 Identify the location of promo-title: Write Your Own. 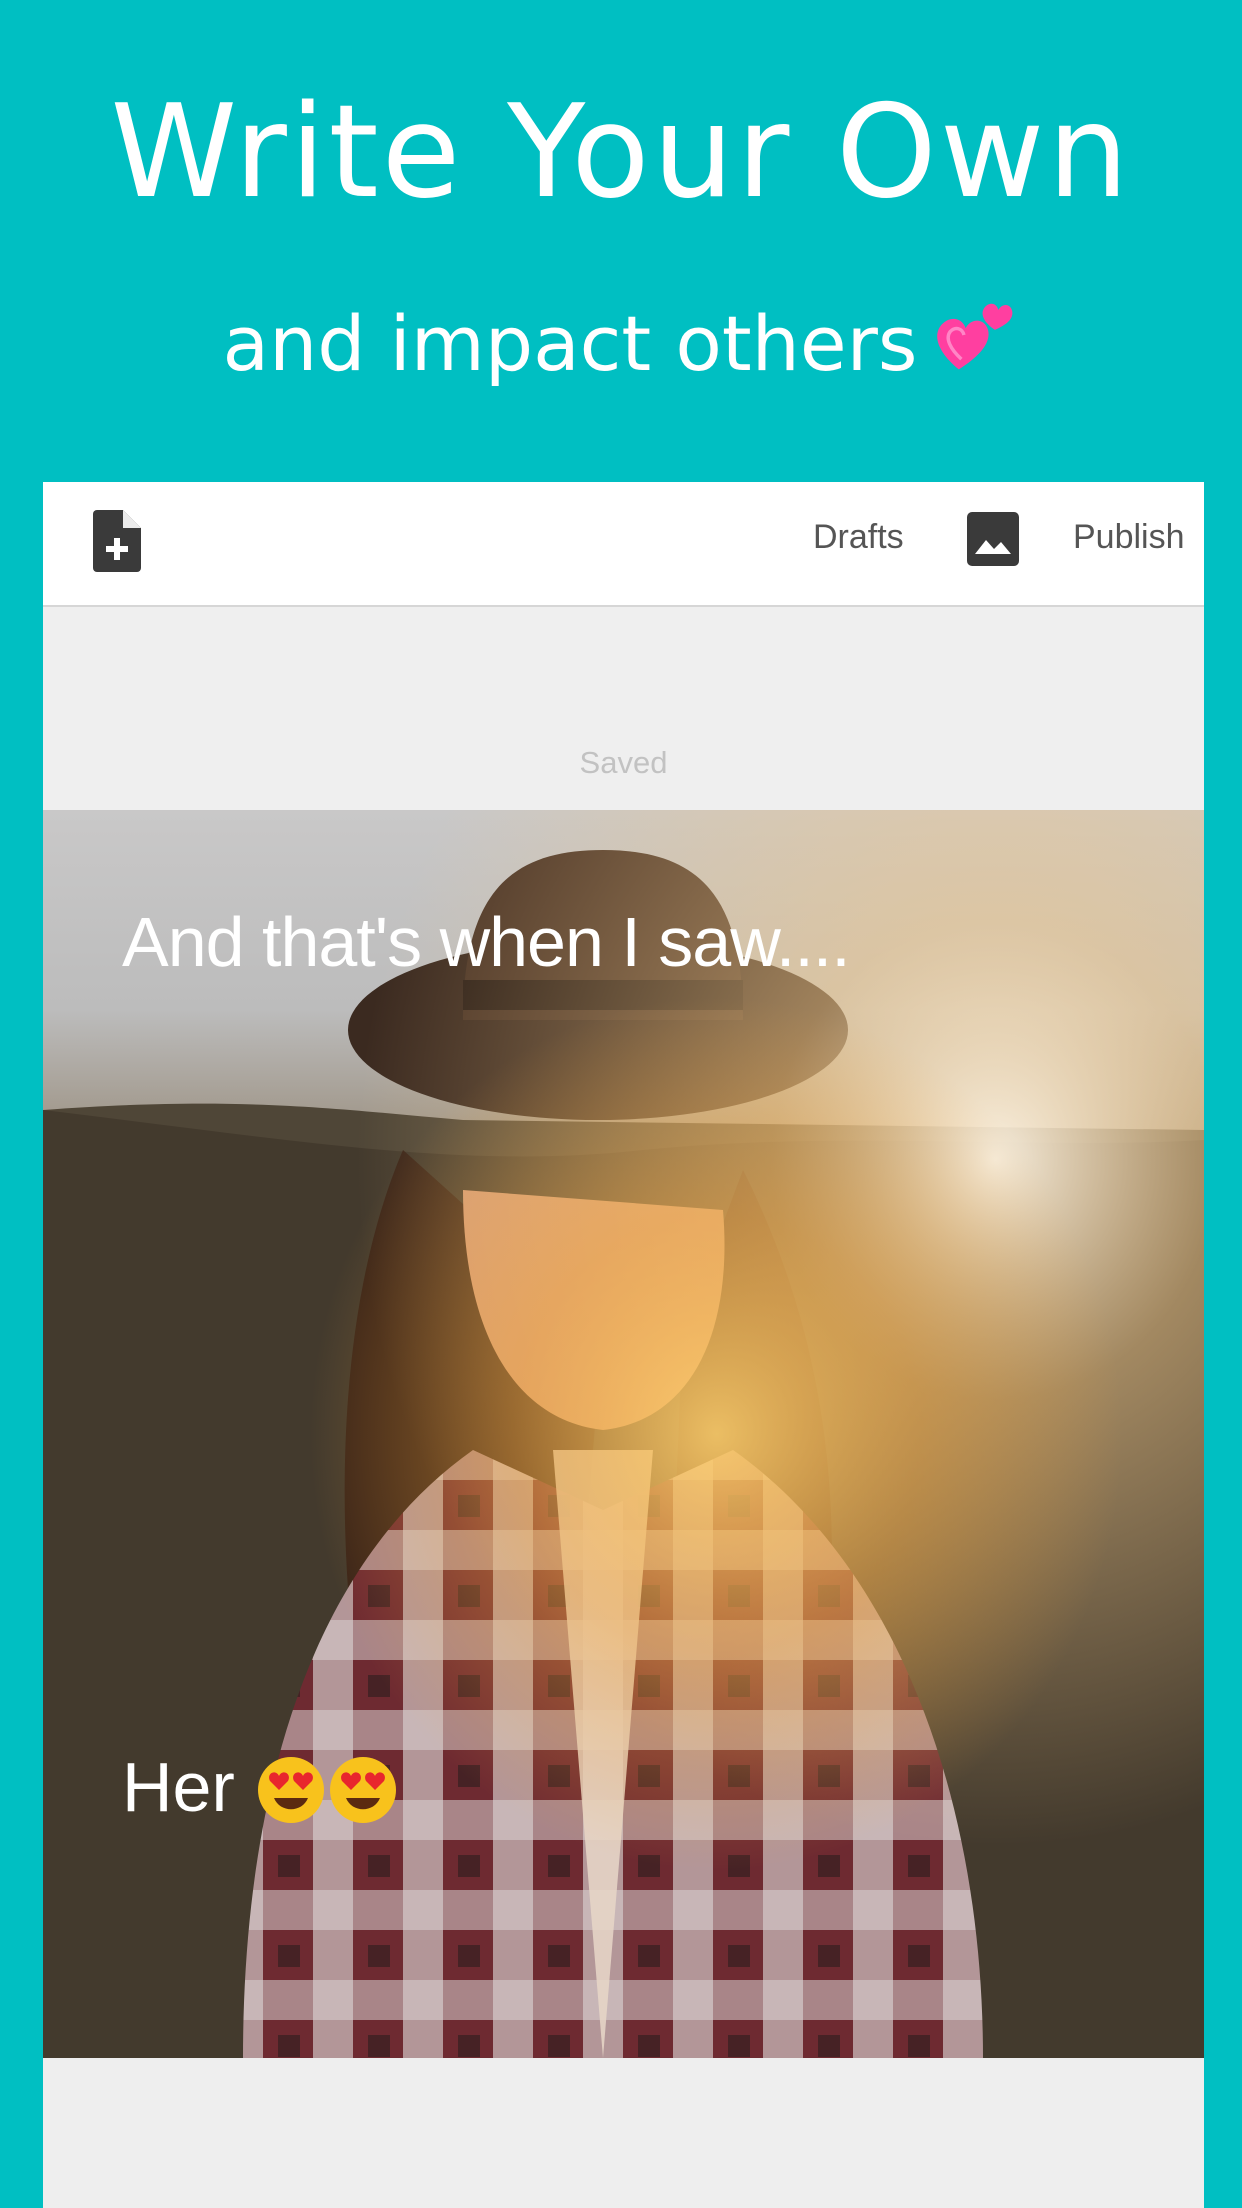
(621, 152).